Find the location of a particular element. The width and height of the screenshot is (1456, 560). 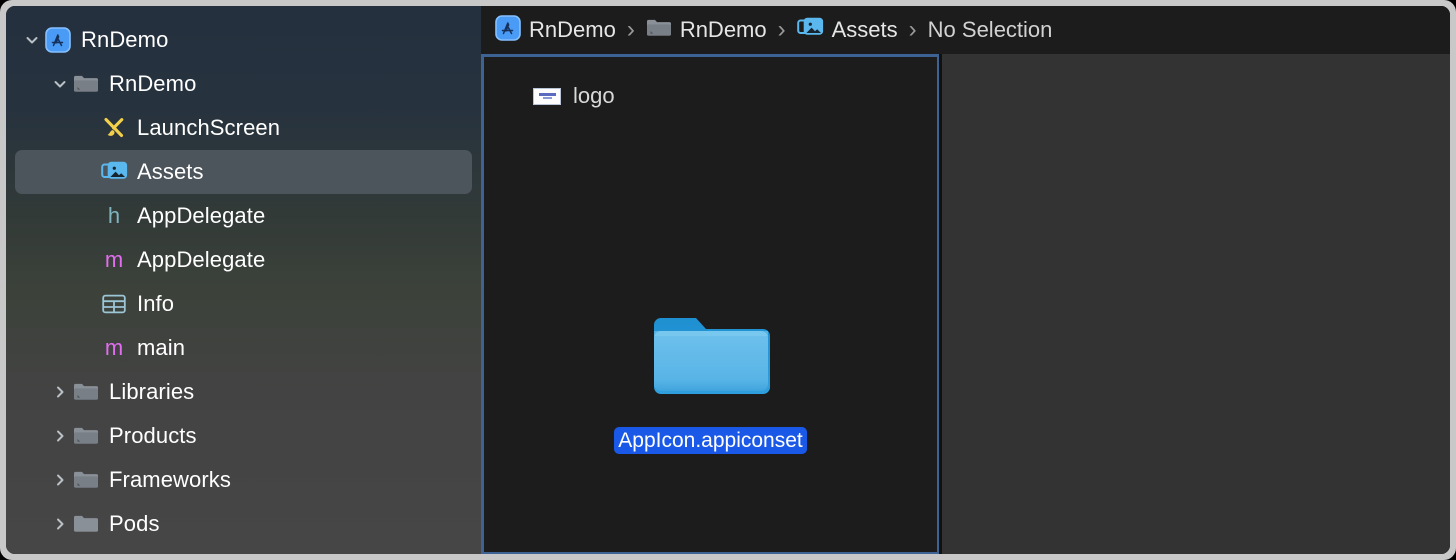

sidebar-item-rndemo-project: RnDemo is located at coordinates (243, 40).